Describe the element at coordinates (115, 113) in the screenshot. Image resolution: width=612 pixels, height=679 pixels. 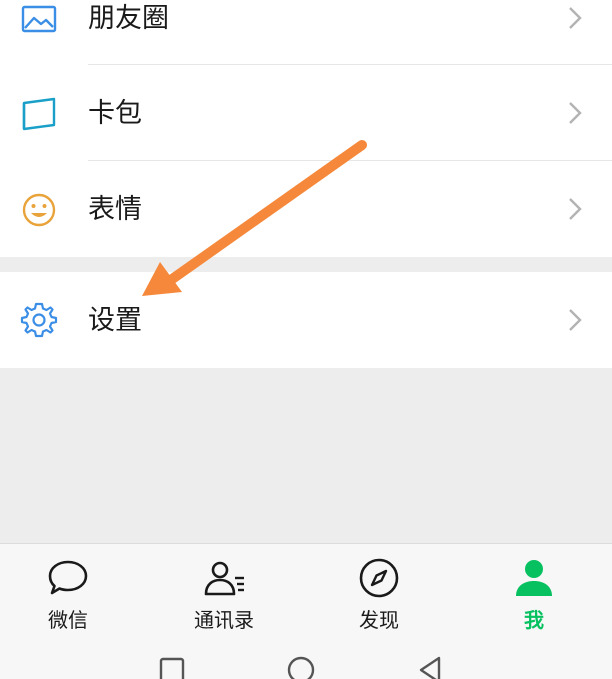
I see `menu-item-label: 卡包` at that location.